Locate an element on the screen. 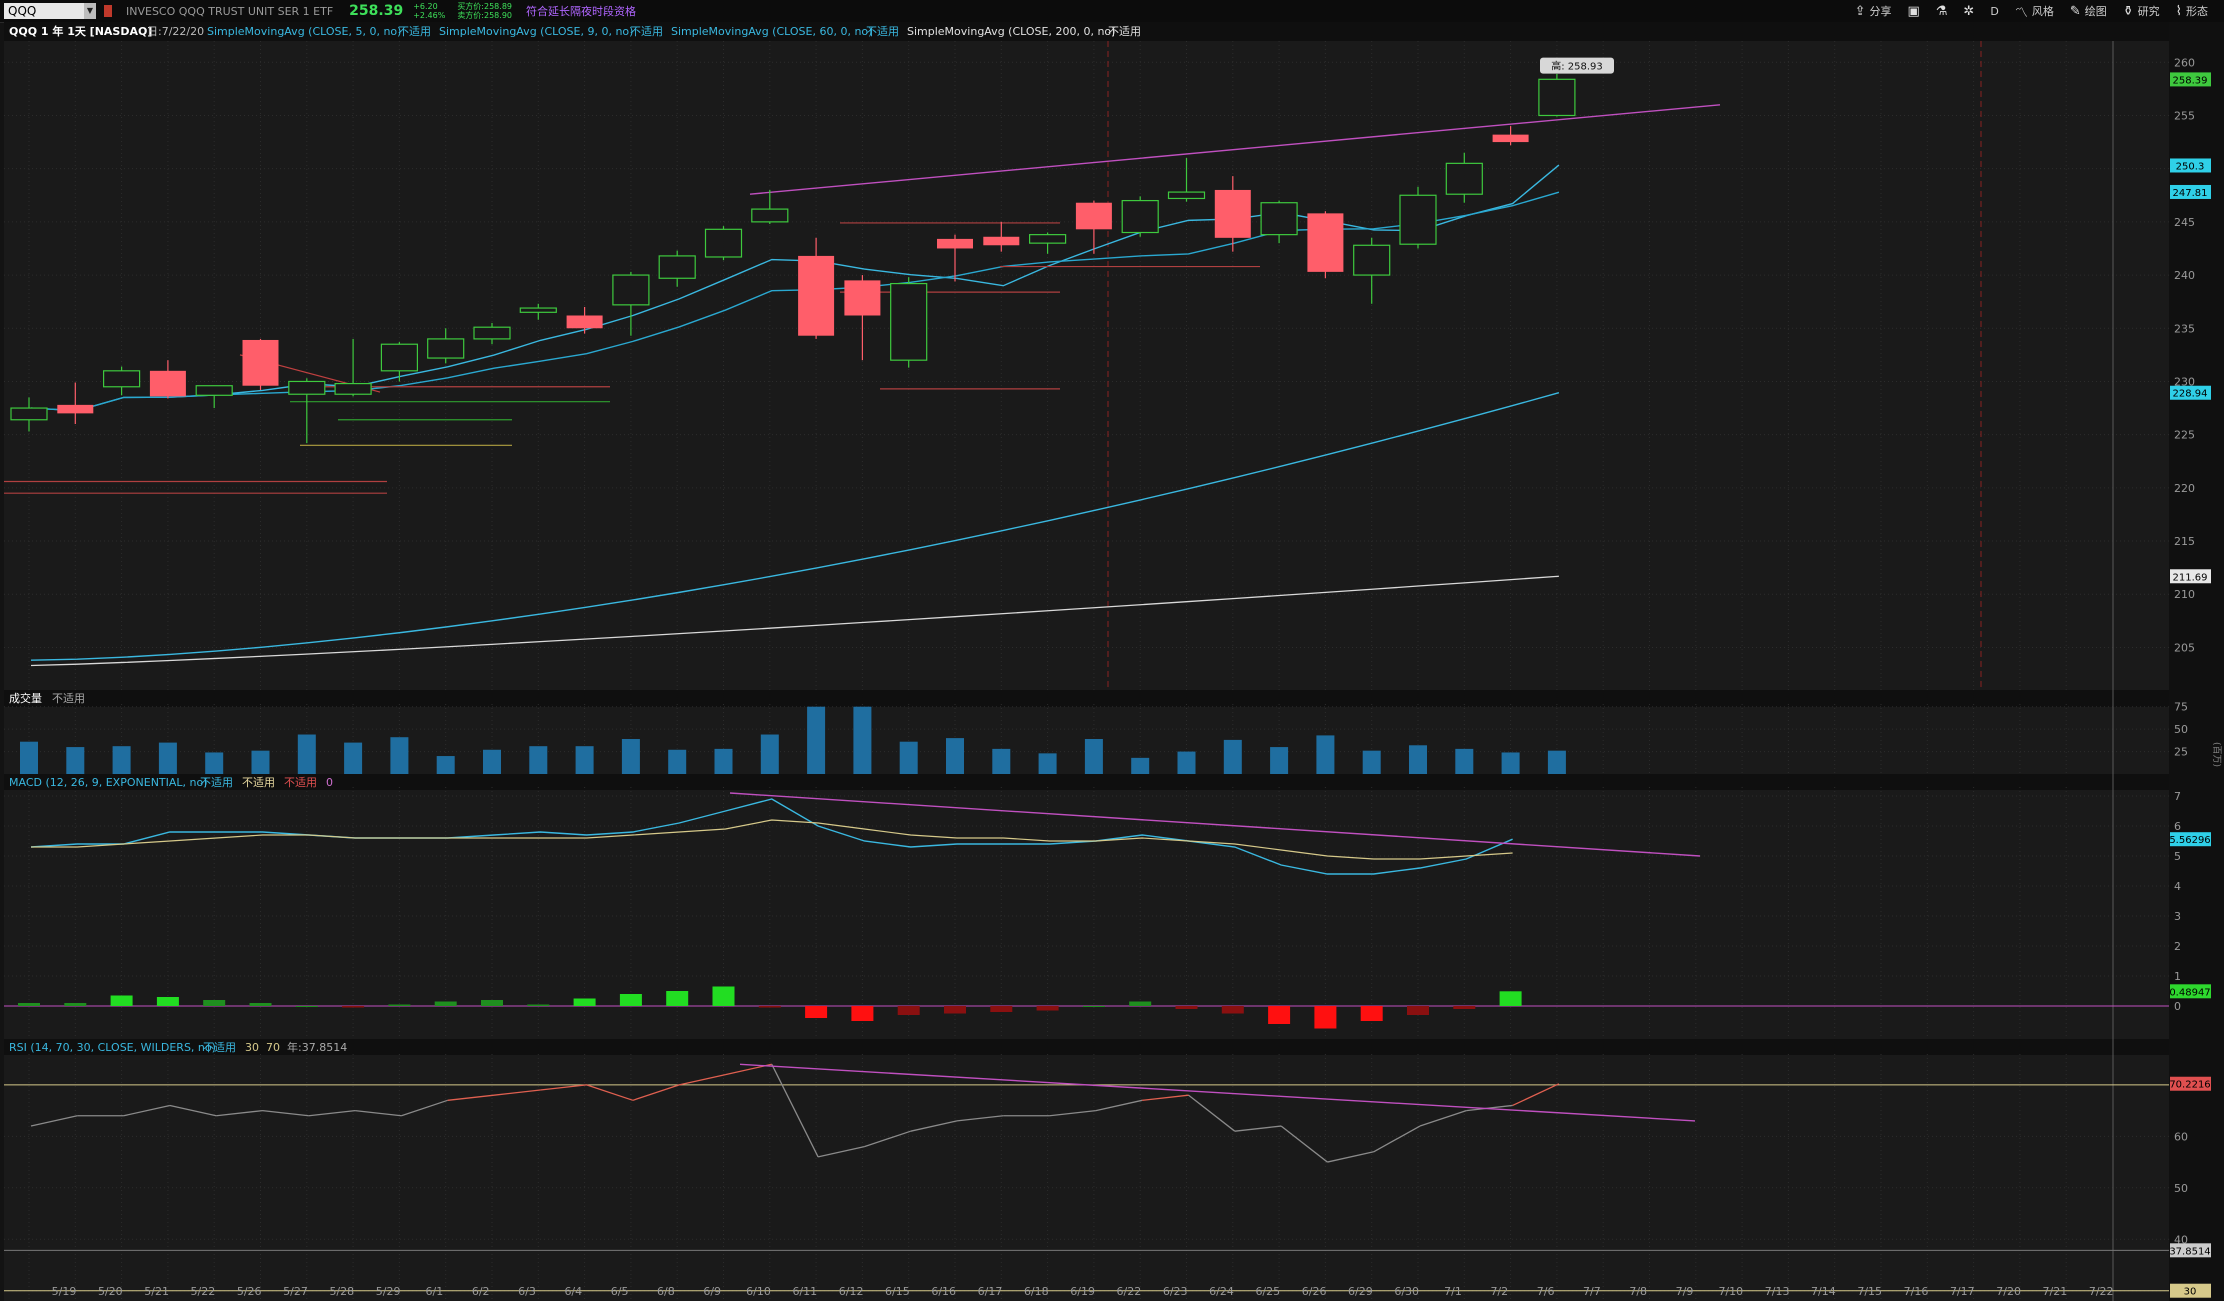  style-label: 风格 is located at coordinates (2042, 11).